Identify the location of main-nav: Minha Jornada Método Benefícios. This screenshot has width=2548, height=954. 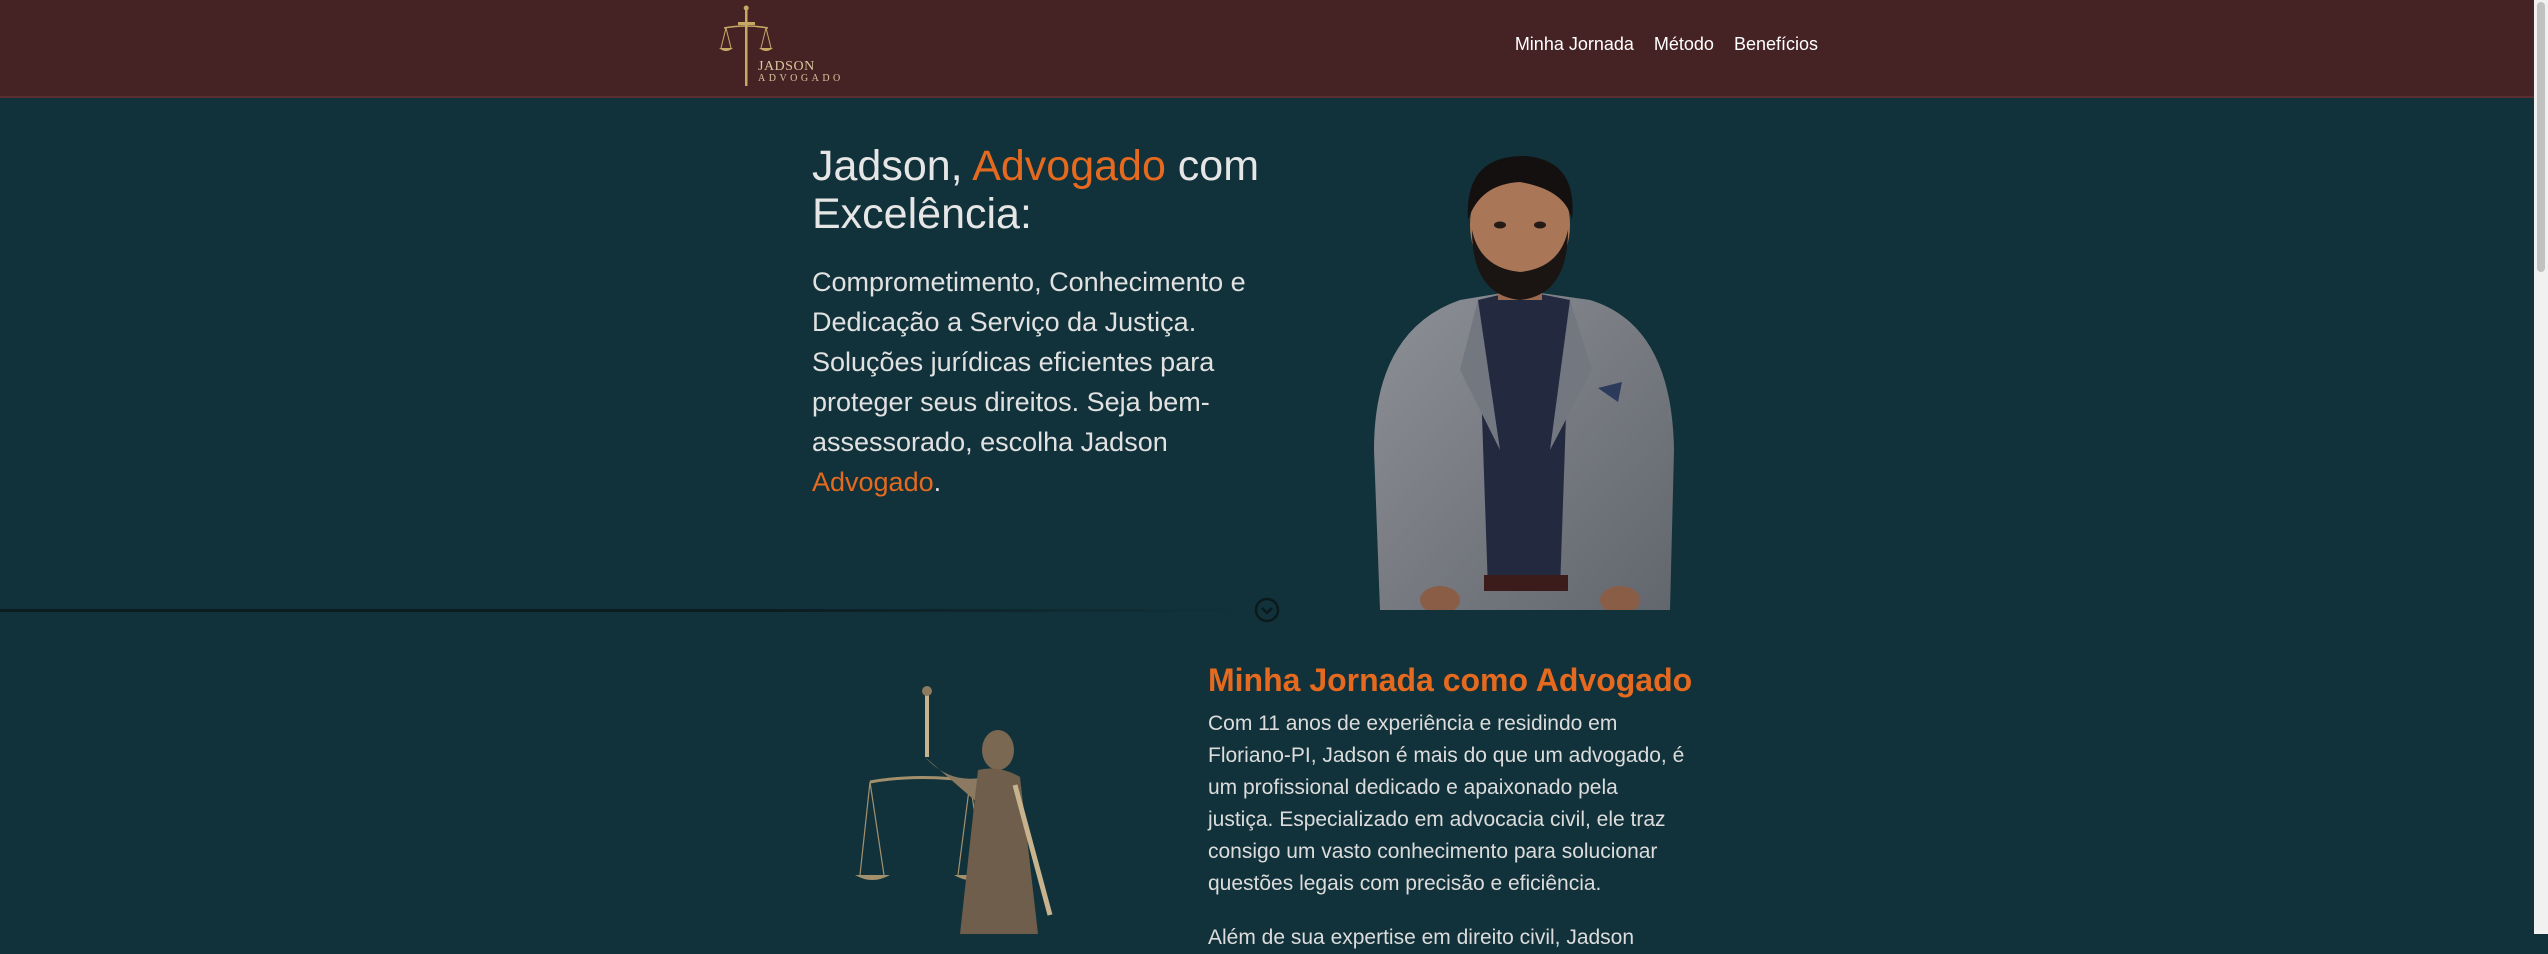
(1666, 44).